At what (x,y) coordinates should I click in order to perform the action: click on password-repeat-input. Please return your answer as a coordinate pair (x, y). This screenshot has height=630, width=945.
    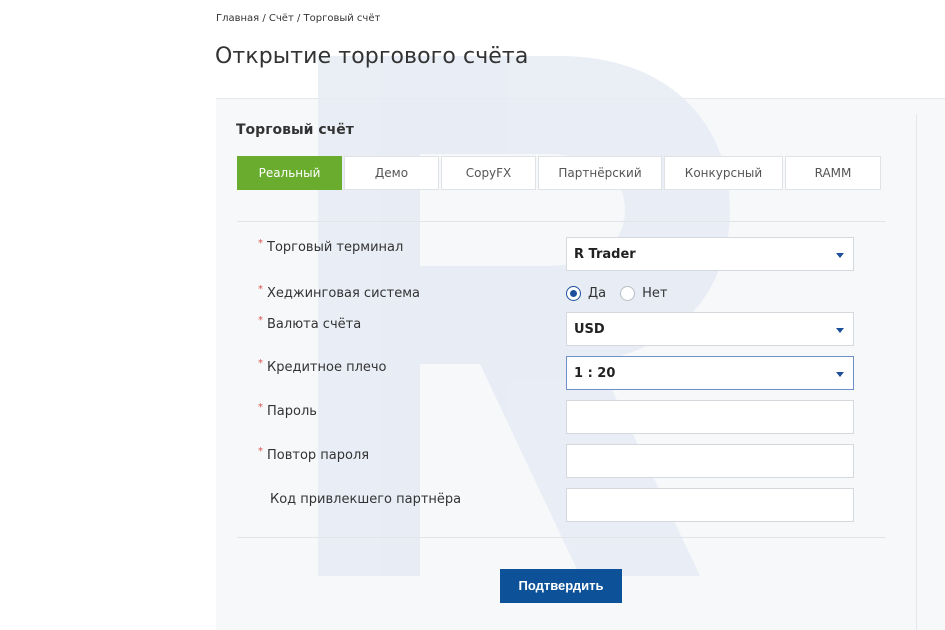
    Looking at the image, I should click on (710, 461).